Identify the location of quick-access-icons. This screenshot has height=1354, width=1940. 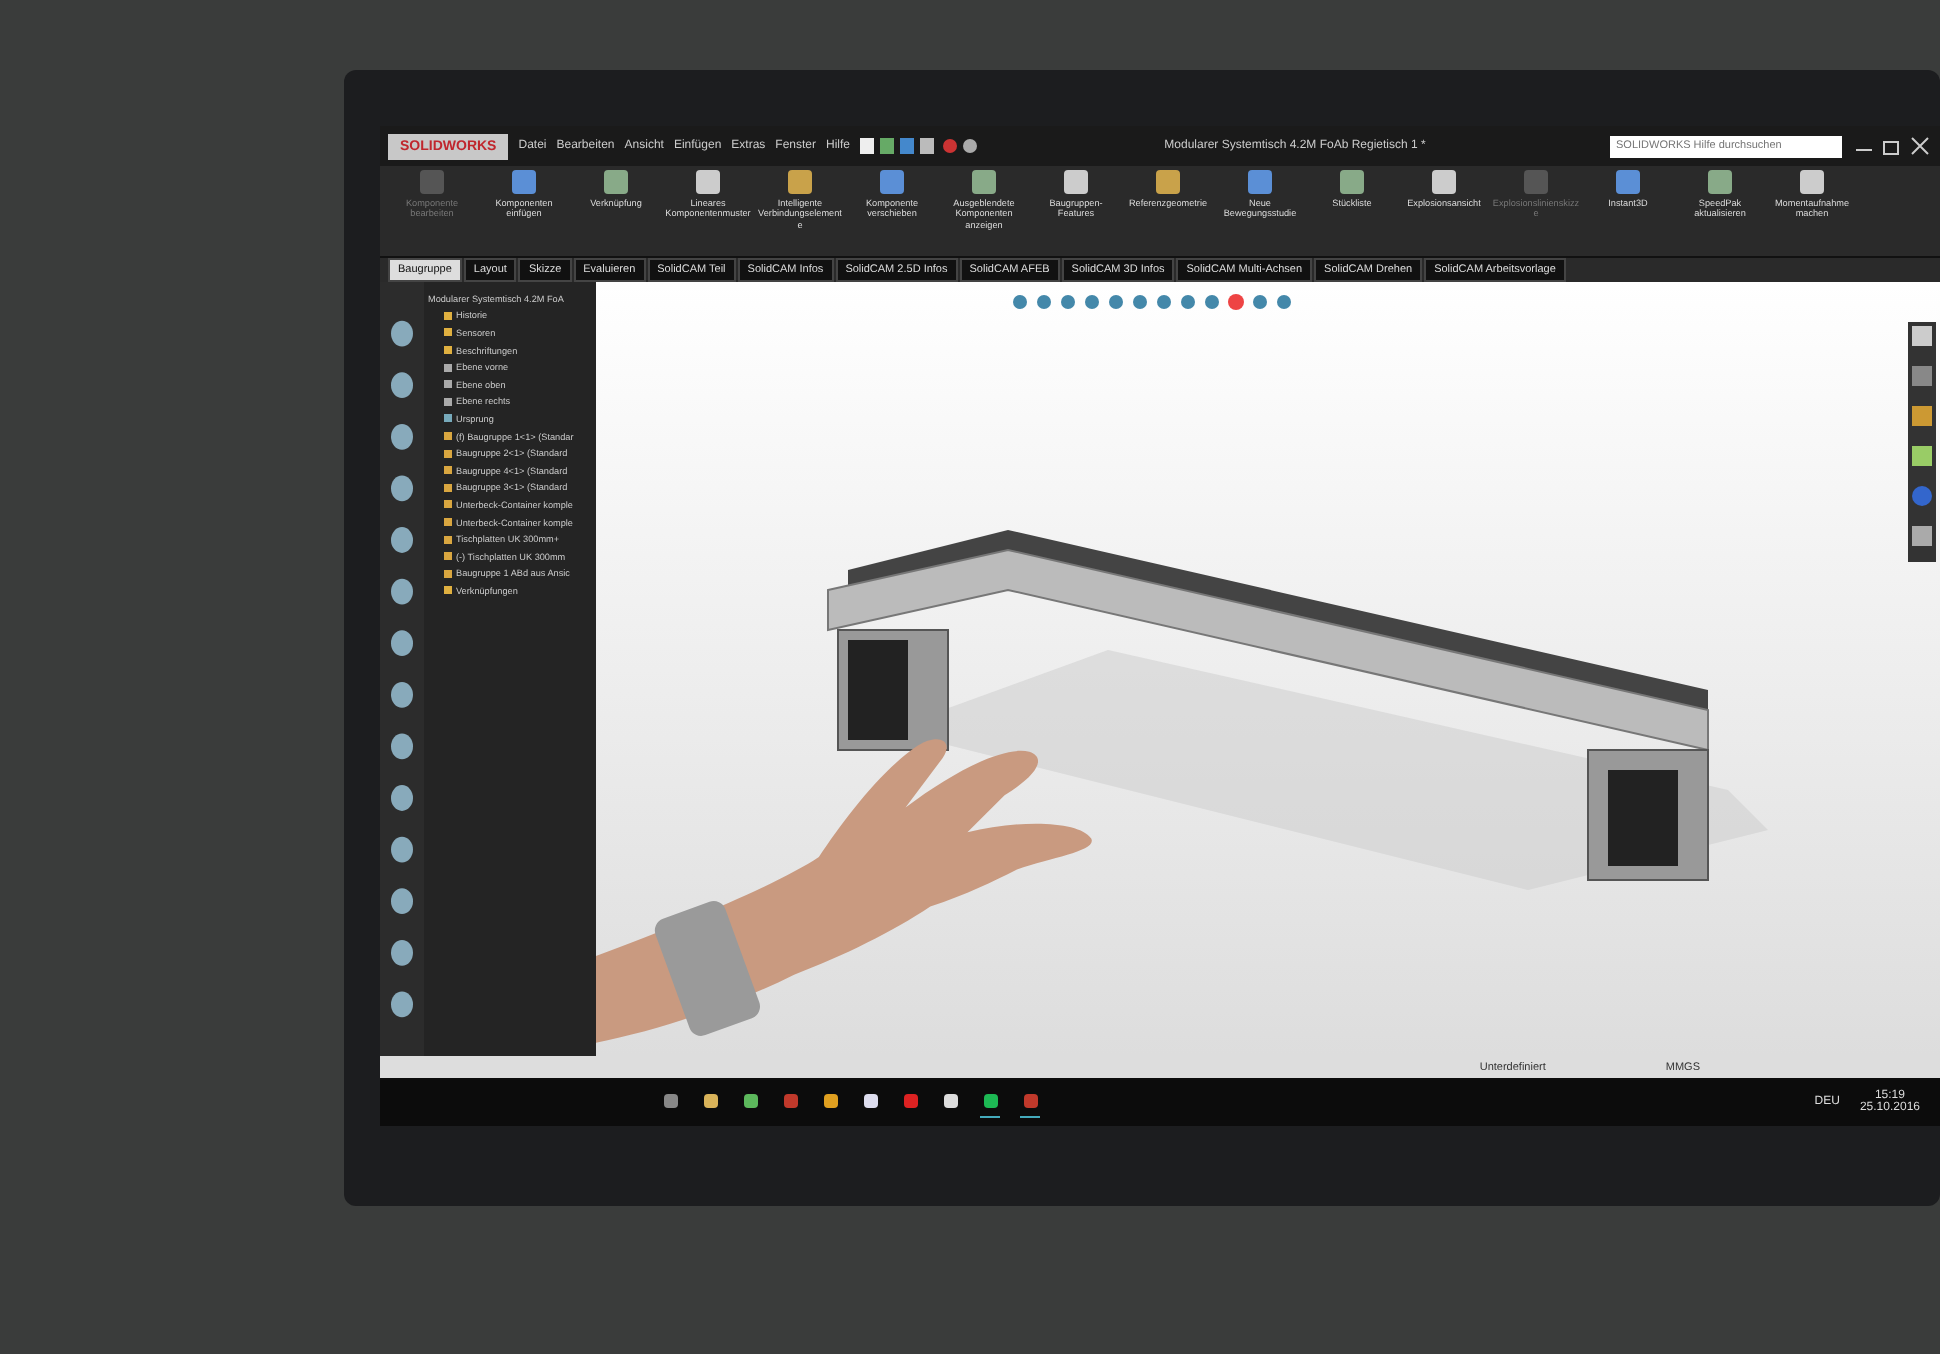
(920, 146).